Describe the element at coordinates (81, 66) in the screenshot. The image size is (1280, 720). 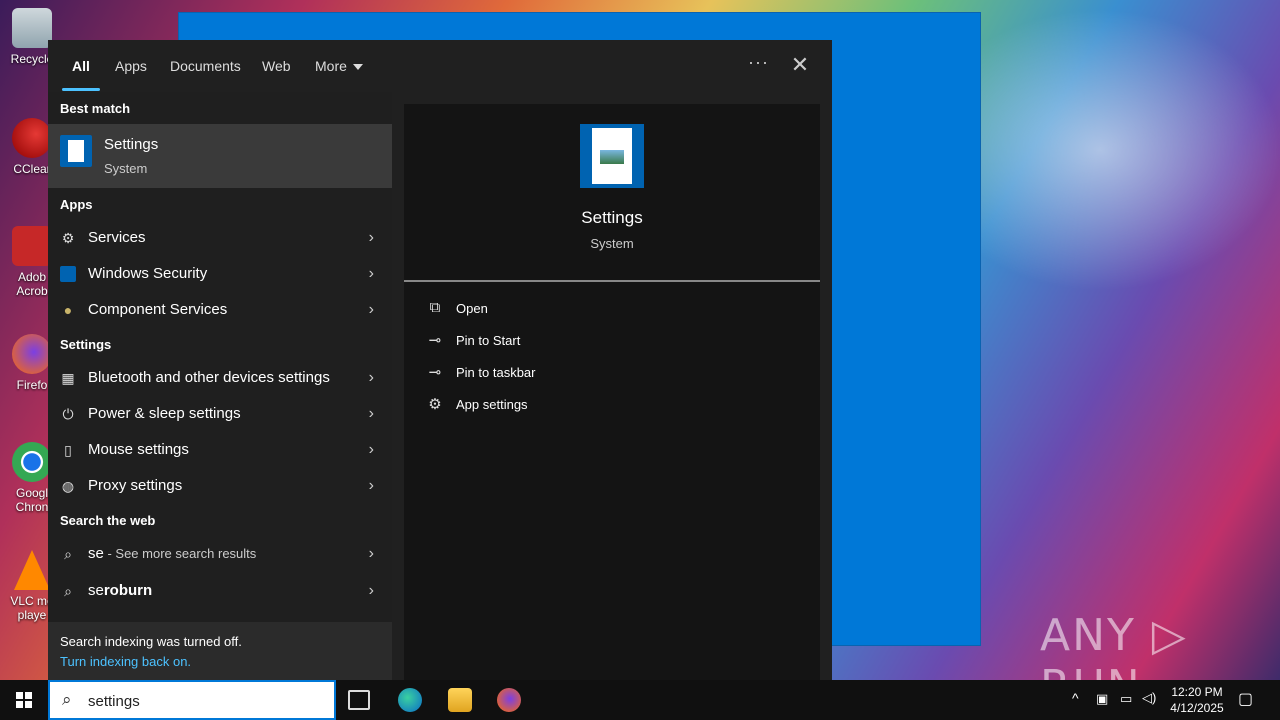
I see `tab-all: All` at that location.